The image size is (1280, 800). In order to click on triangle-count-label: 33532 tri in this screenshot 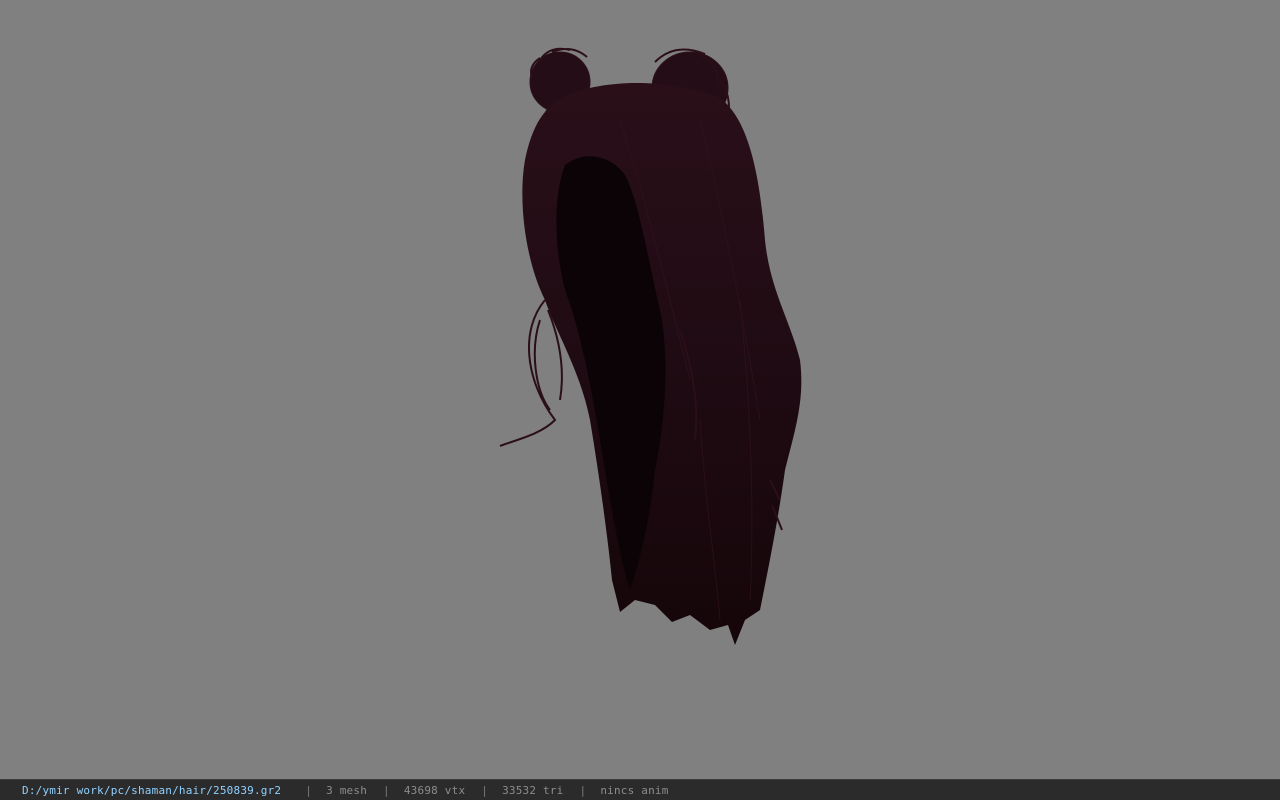, I will do `click(533, 790)`.